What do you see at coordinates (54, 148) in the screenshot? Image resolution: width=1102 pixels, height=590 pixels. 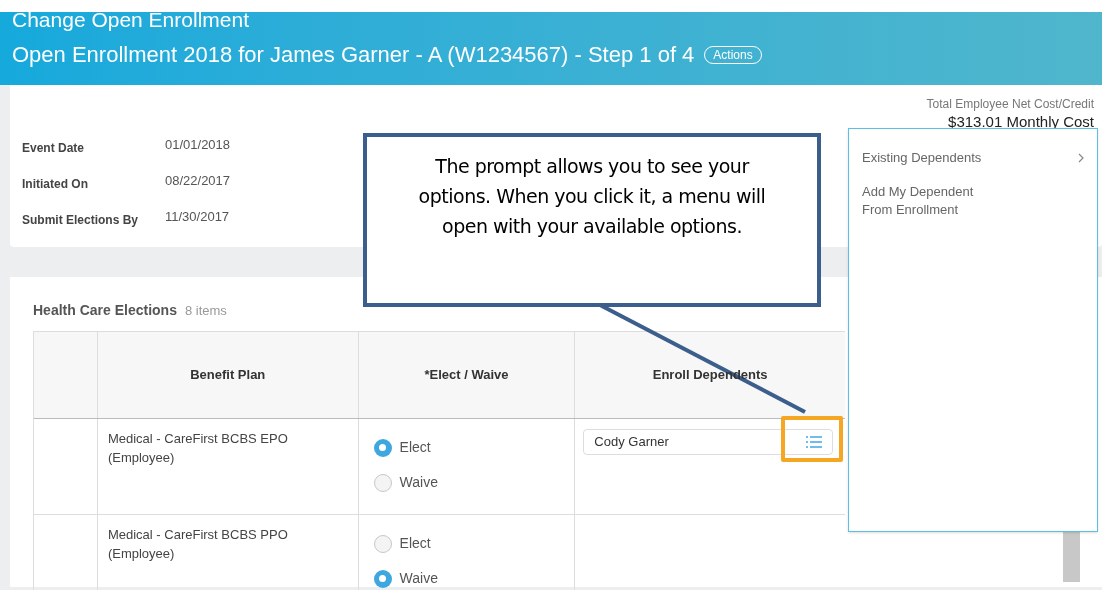 I see `field-label: Event Date` at bounding box center [54, 148].